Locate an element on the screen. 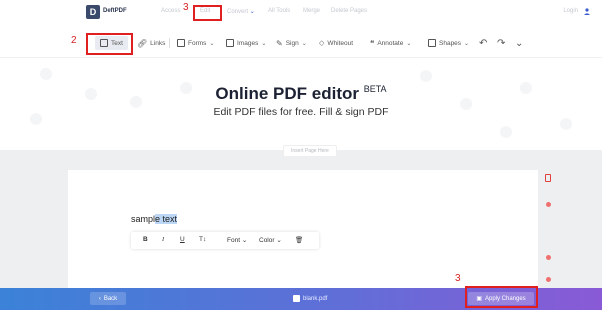  file-name-text: blank.pdf is located at coordinates (315, 298).